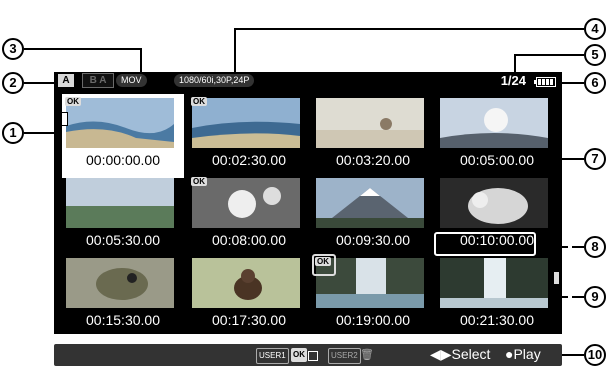 The height and width of the screenshot is (368, 608). What do you see at coordinates (214, 80) in the screenshot?
I see `resolution-badge: 1080/60i,30P,24P` at bounding box center [214, 80].